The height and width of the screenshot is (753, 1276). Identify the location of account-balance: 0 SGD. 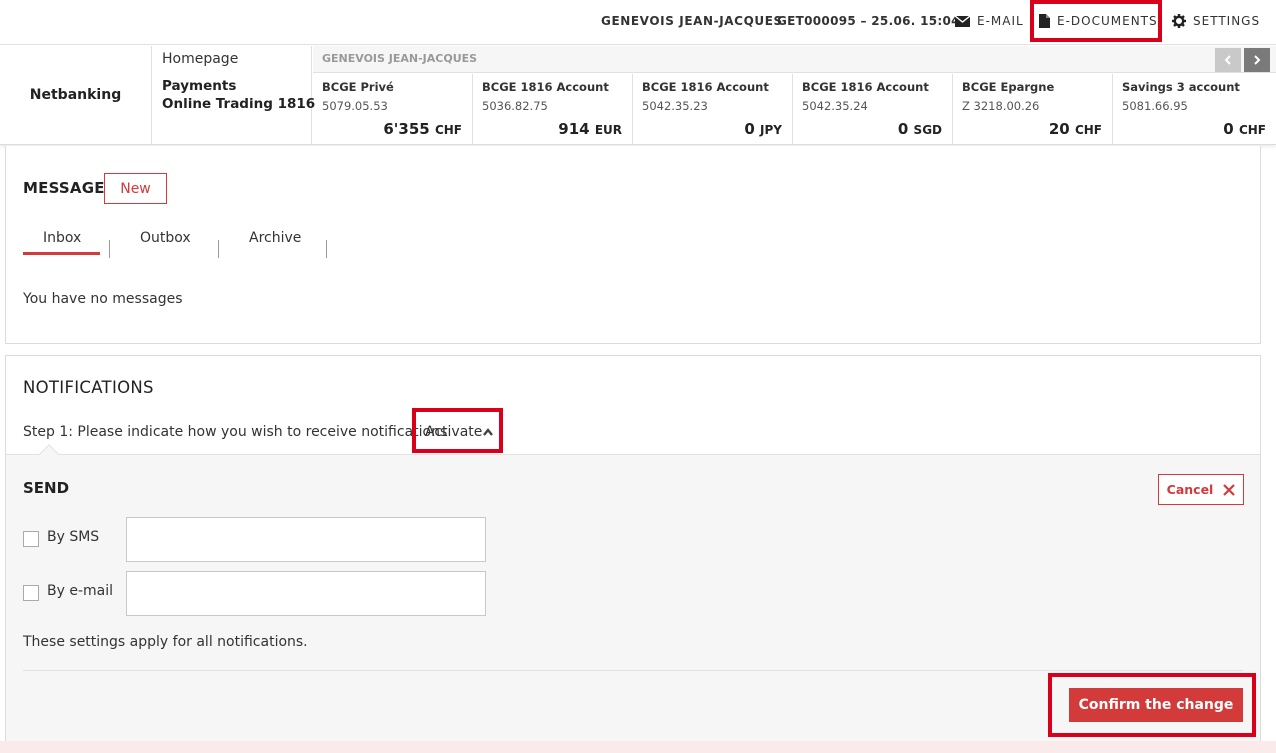
(920, 129).